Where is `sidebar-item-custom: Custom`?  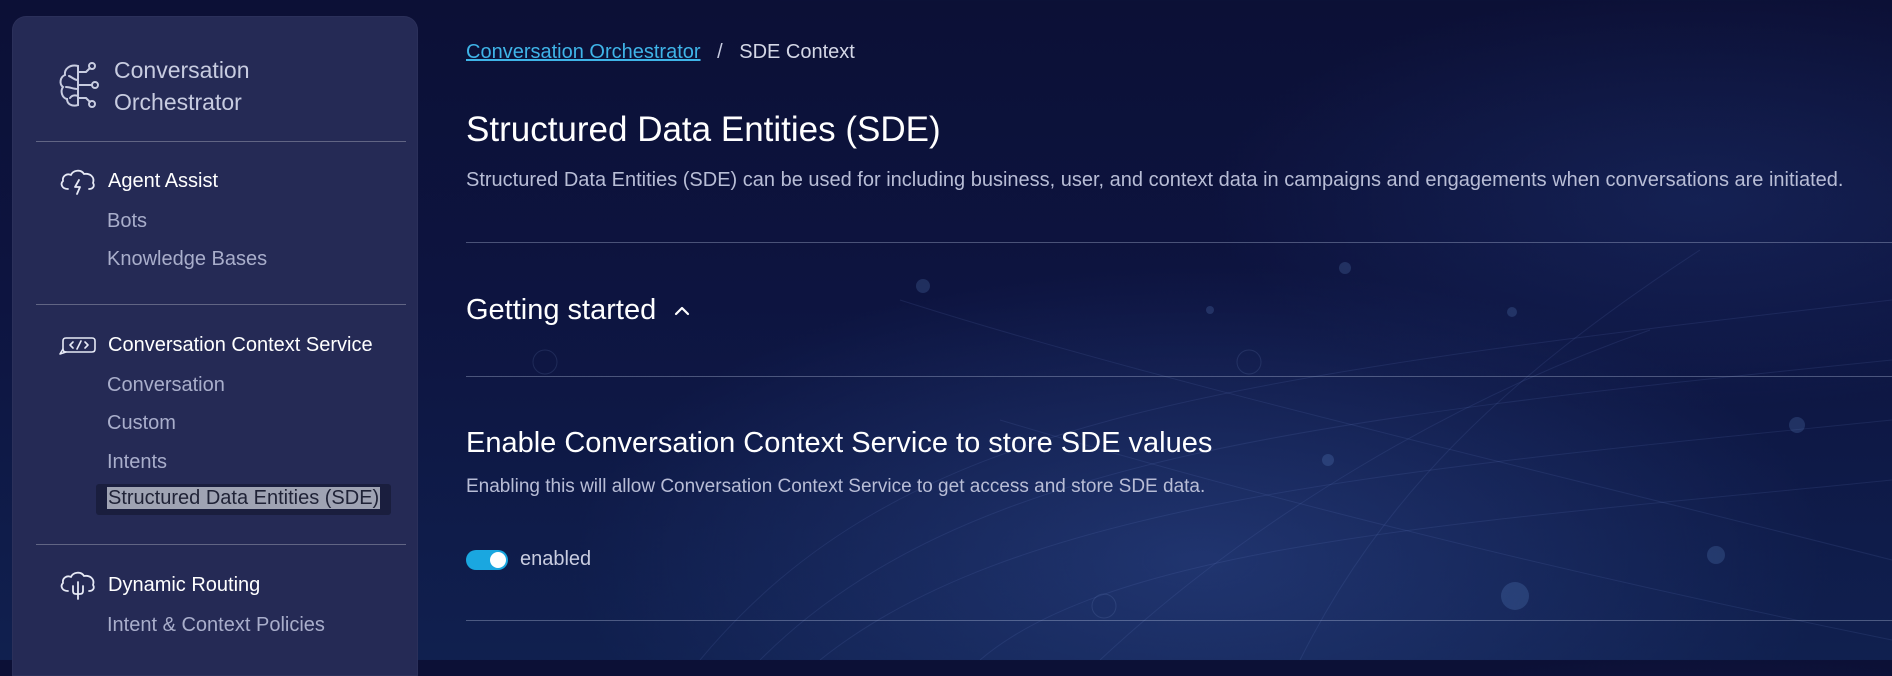 sidebar-item-custom: Custom is located at coordinates (141, 423).